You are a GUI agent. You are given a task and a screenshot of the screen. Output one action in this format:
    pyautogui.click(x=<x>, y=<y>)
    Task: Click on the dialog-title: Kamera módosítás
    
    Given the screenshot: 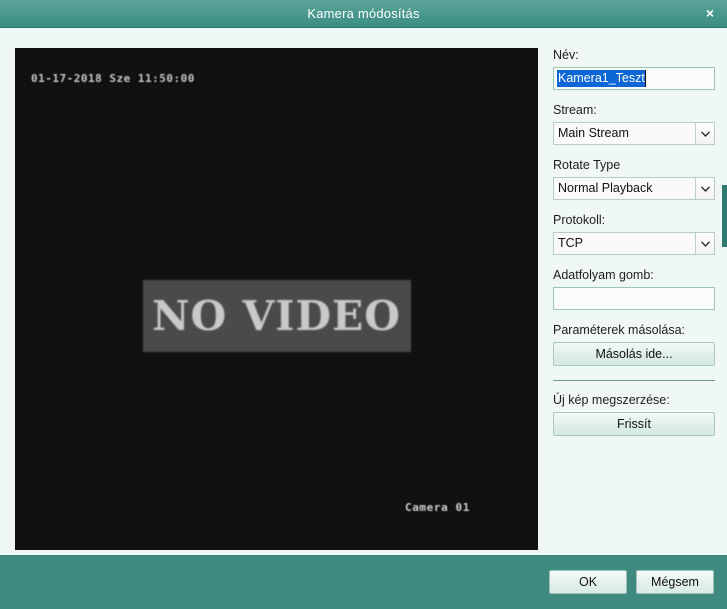 What is the action you would take?
    pyautogui.click(x=363, y=13)
    